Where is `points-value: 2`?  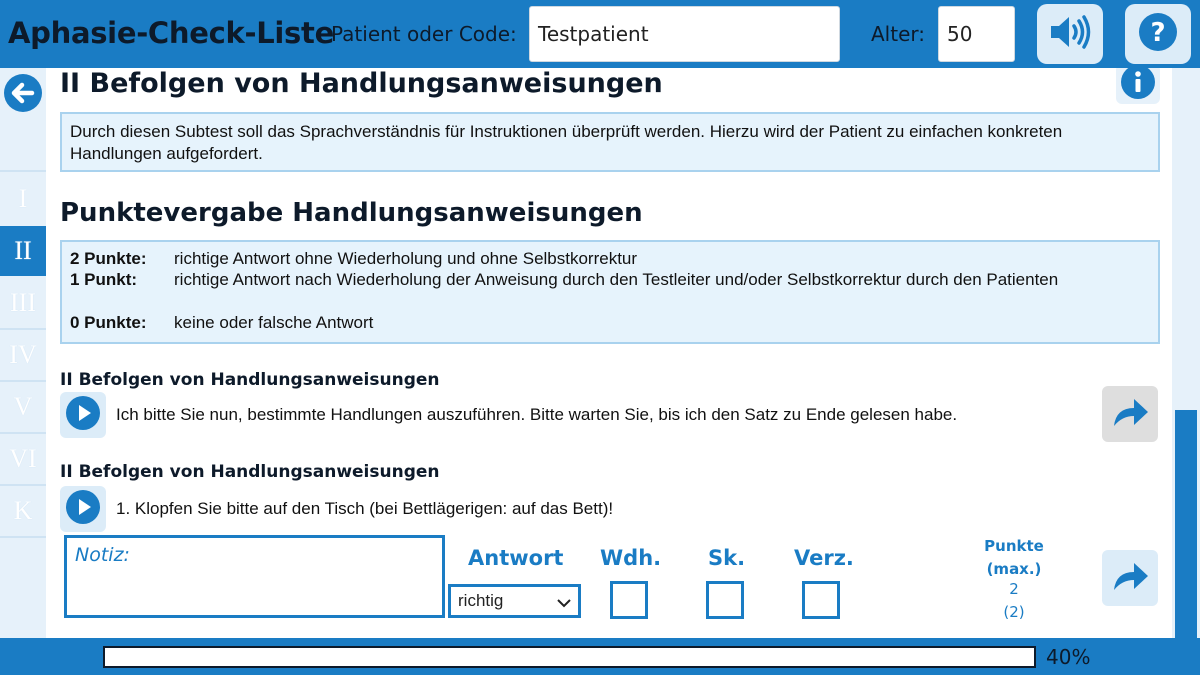 points-value: 2 is located at coordinates (1014, 589).